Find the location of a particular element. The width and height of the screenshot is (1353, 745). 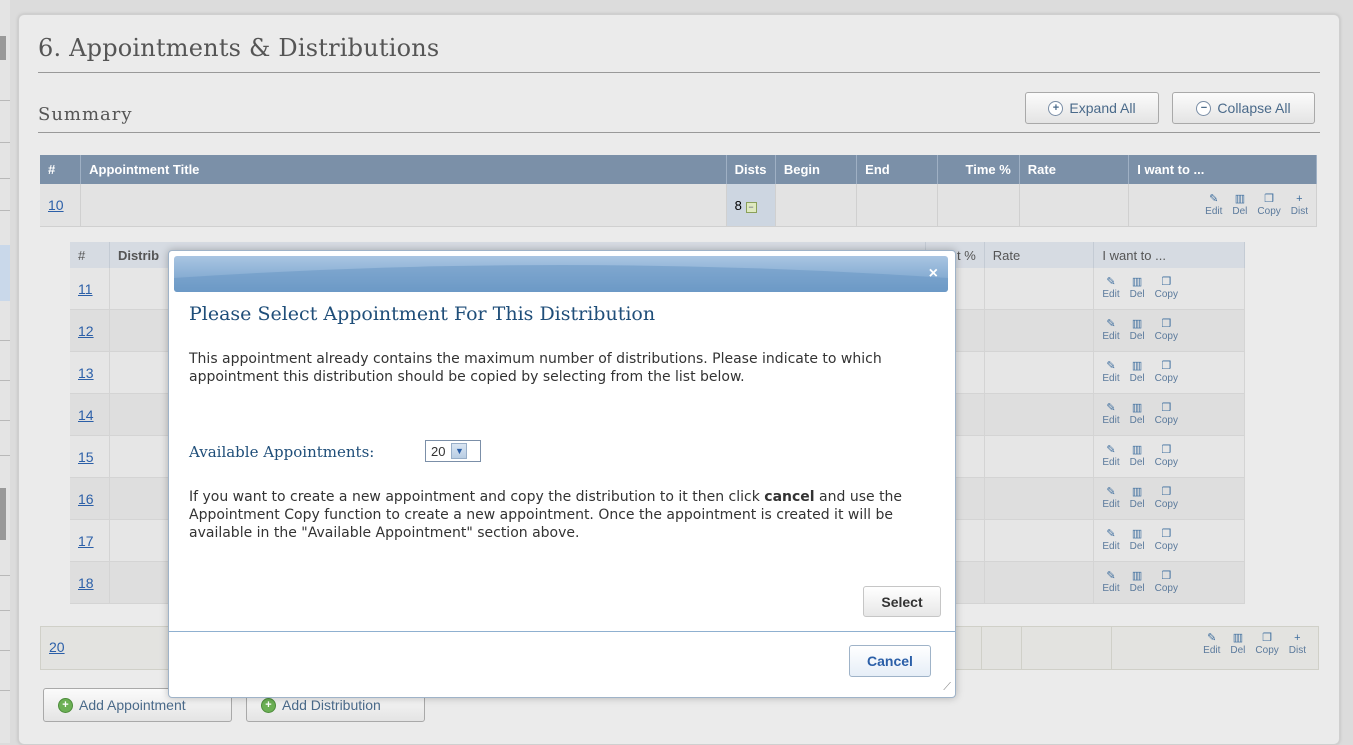

available-appointments-select: 20 ▼ is located at coordinates (453, 451).